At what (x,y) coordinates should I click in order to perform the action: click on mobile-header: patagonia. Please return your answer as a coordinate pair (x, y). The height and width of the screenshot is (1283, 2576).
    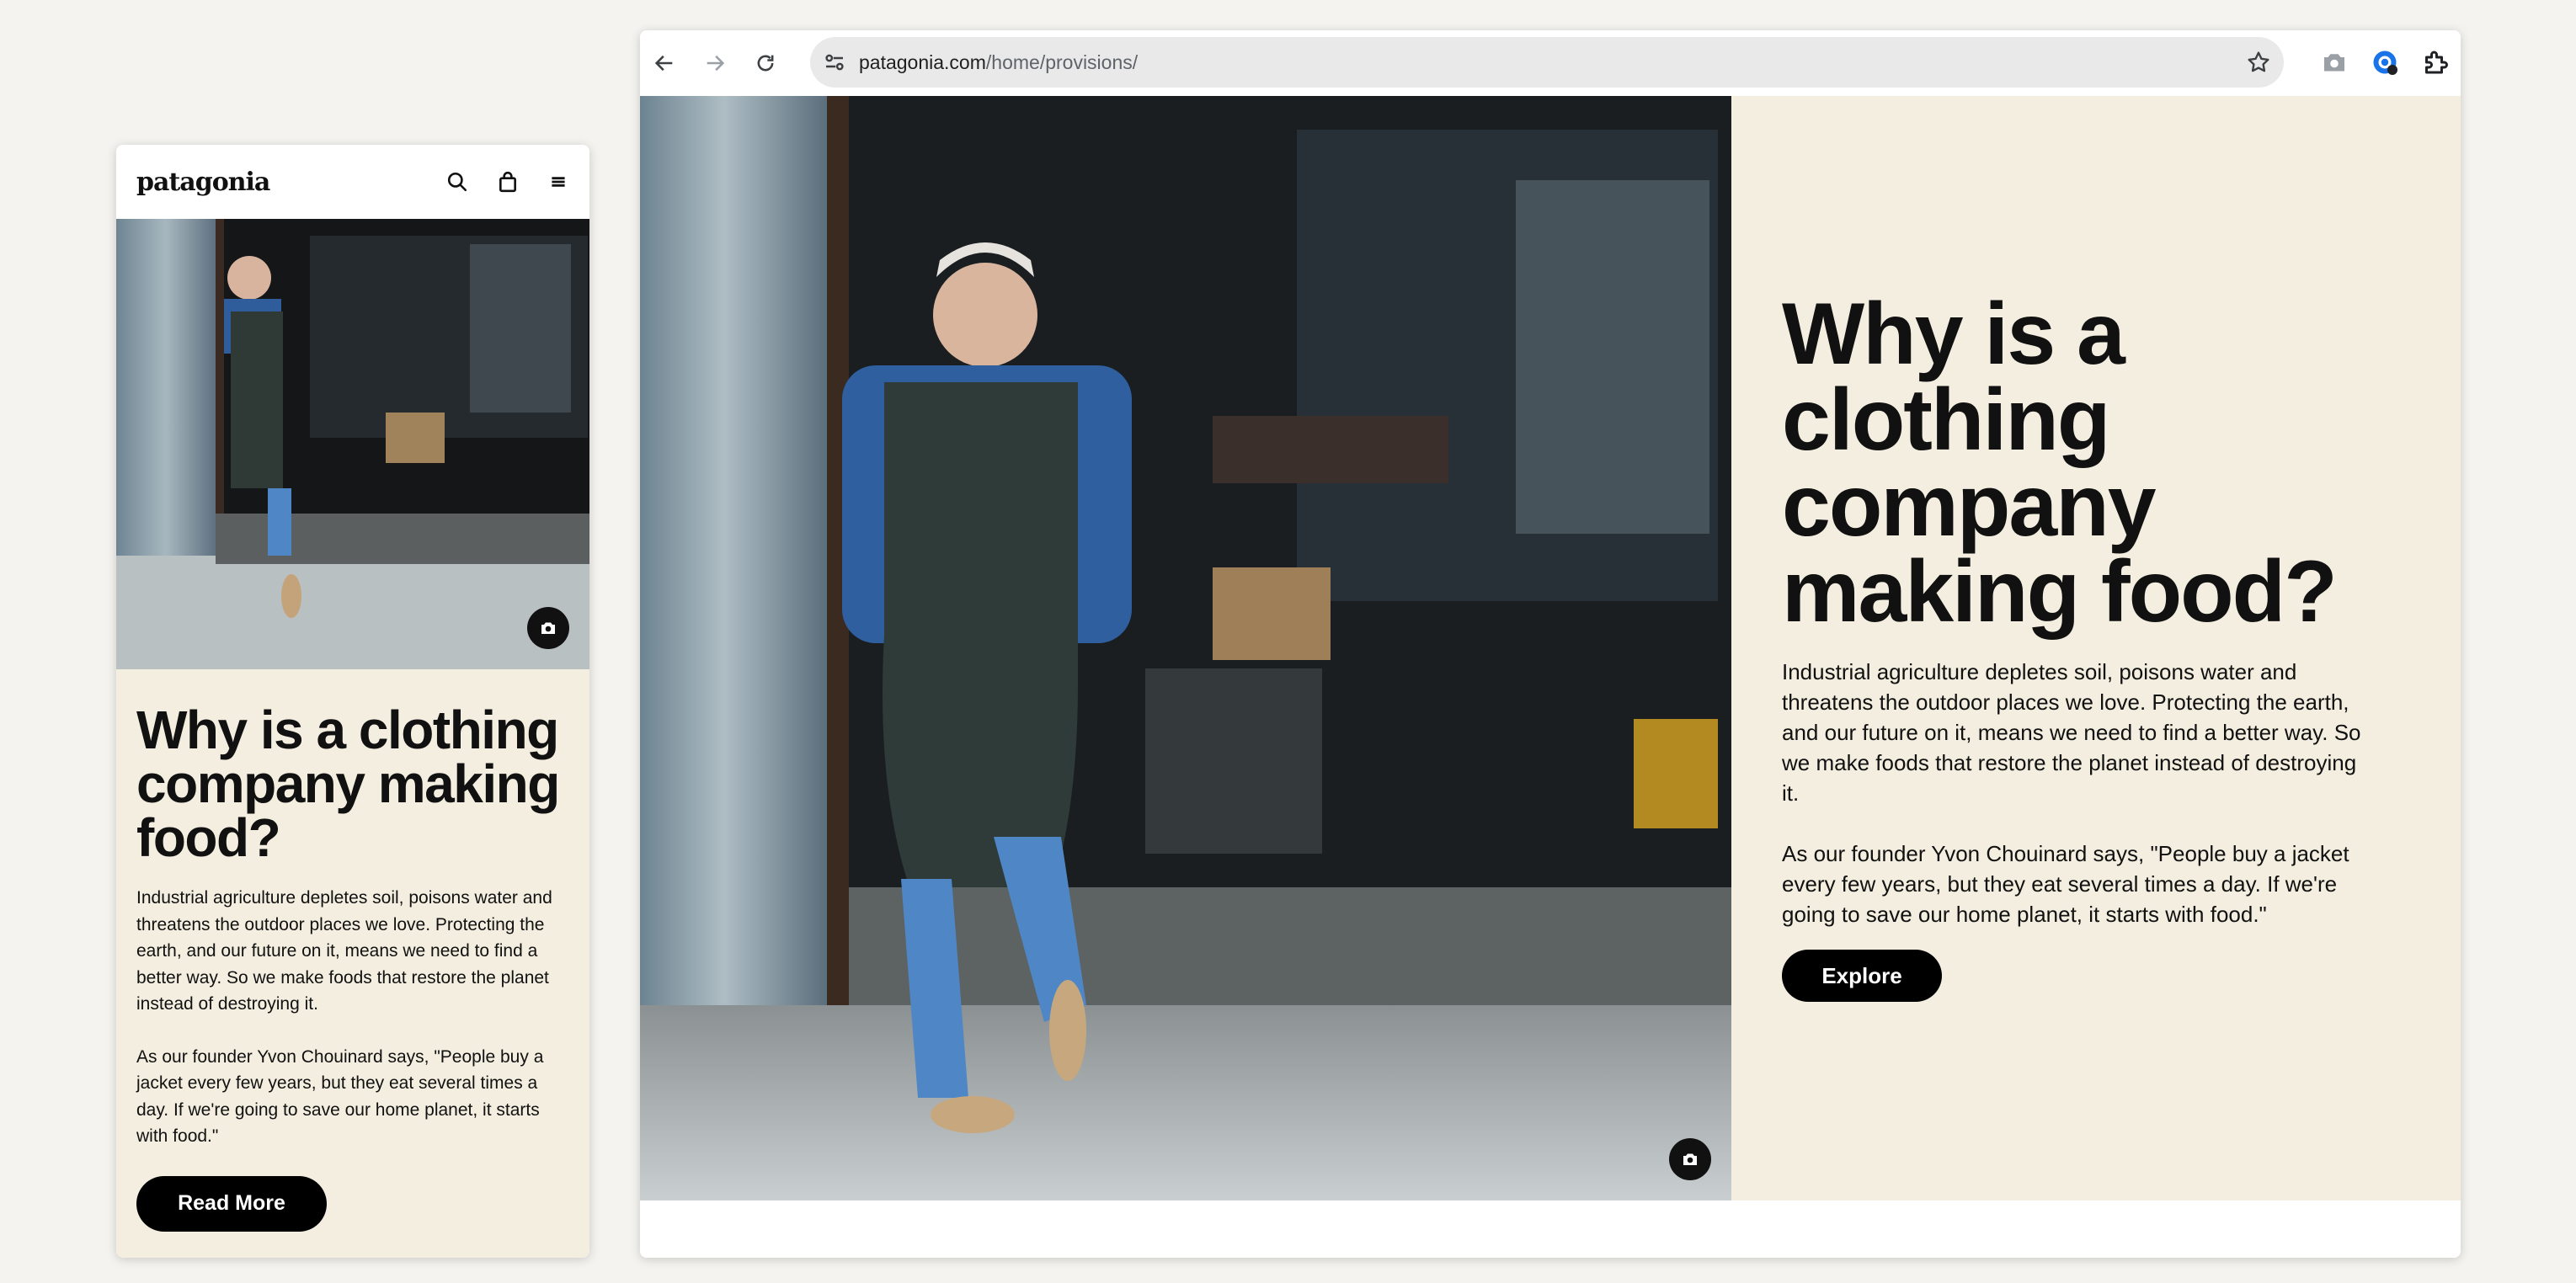
    Looking at the image, I should click on (352, 182).